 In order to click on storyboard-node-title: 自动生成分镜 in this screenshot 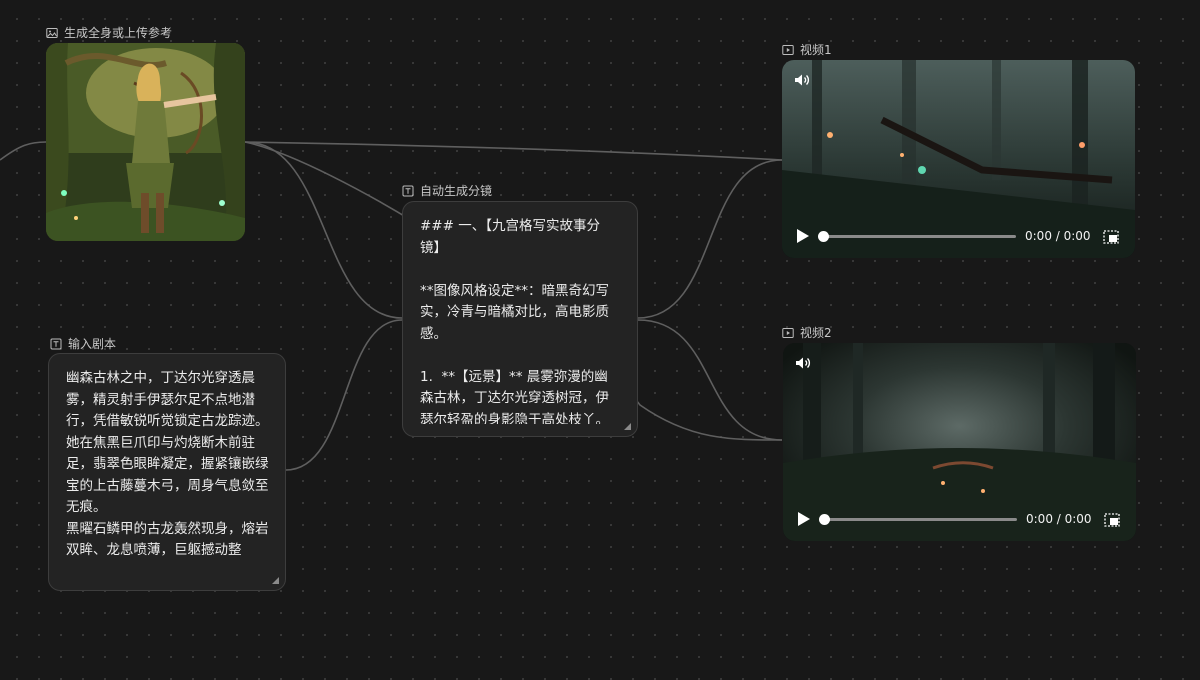, I will do `click(456, 191)`.